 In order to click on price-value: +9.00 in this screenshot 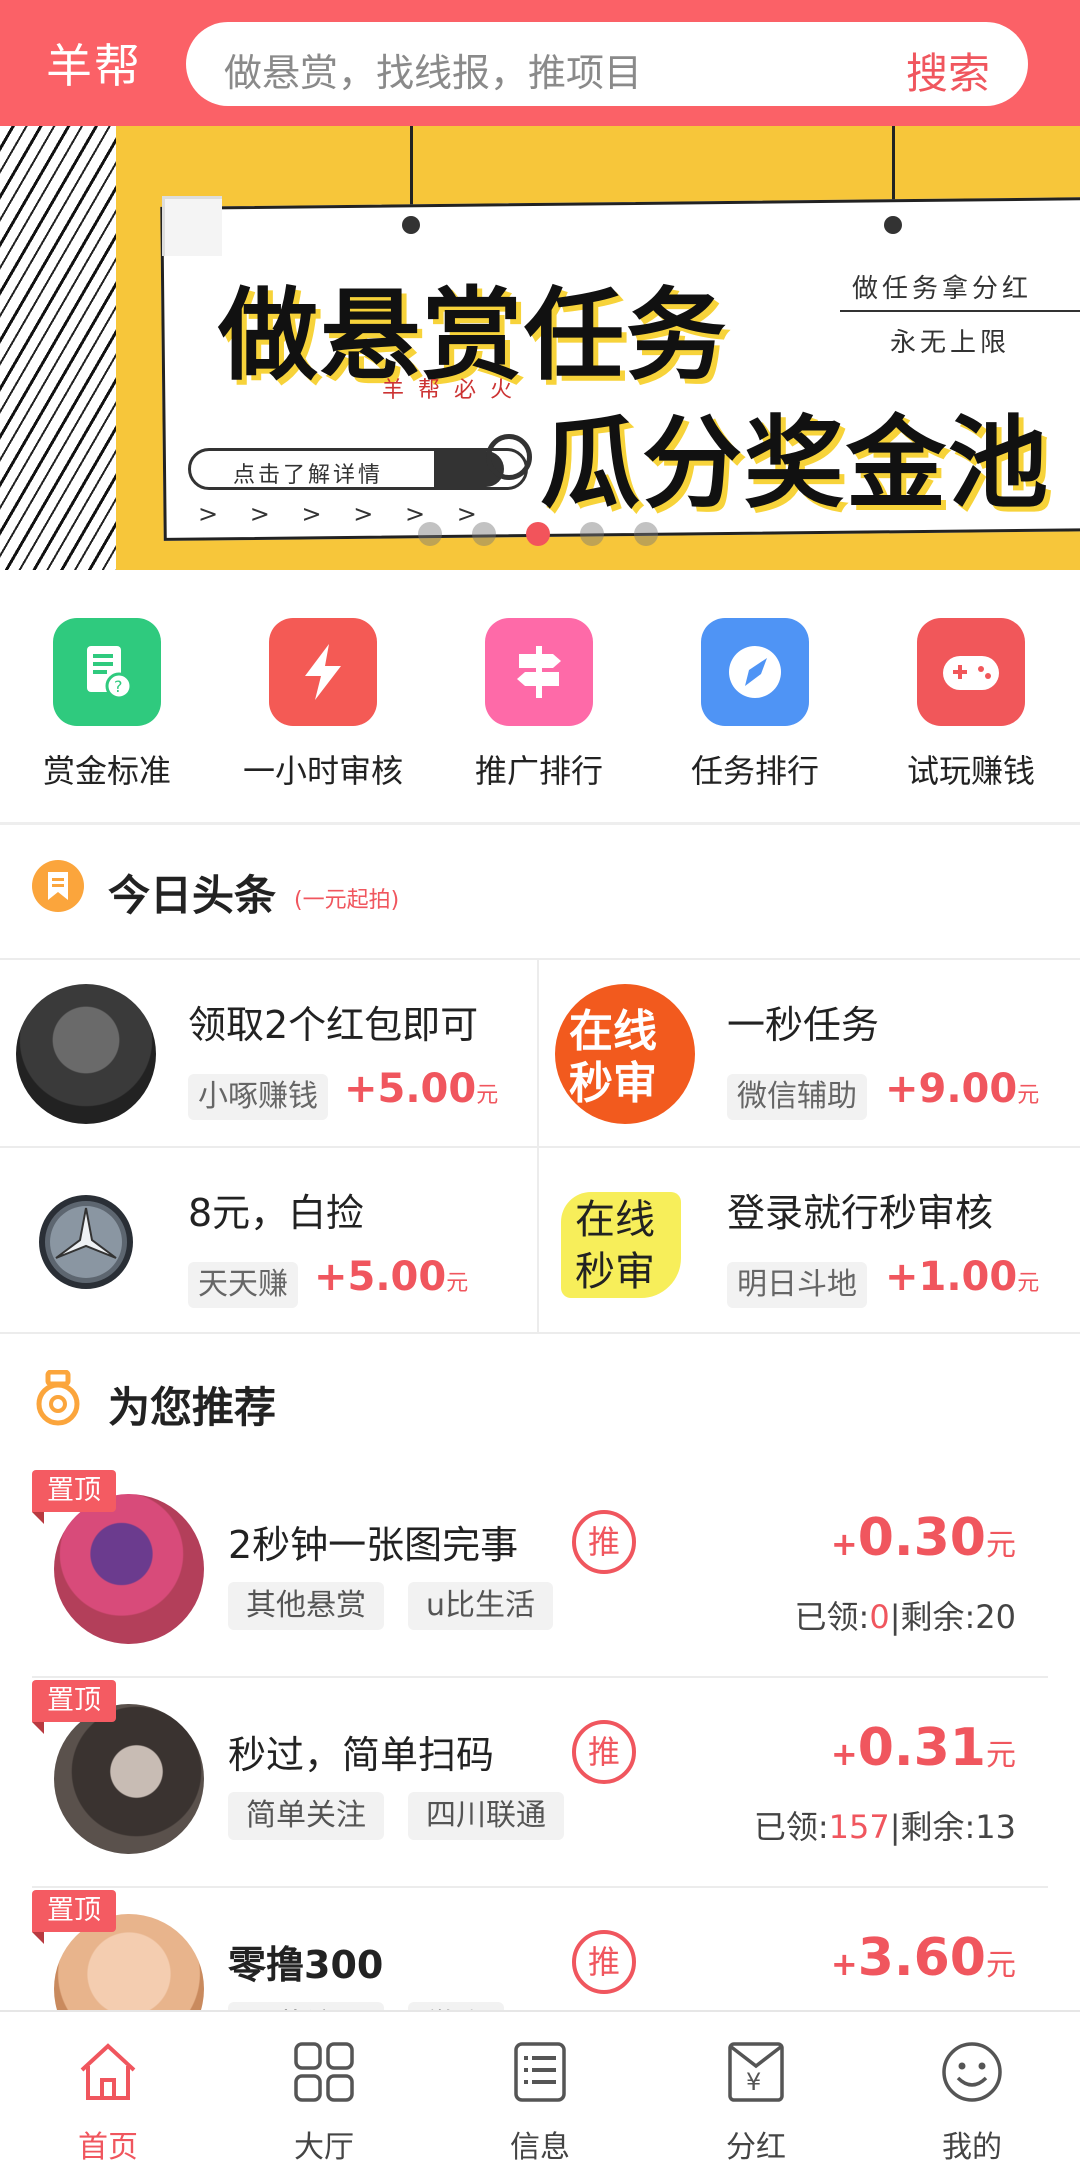, I will do `click(951, 1089)`.